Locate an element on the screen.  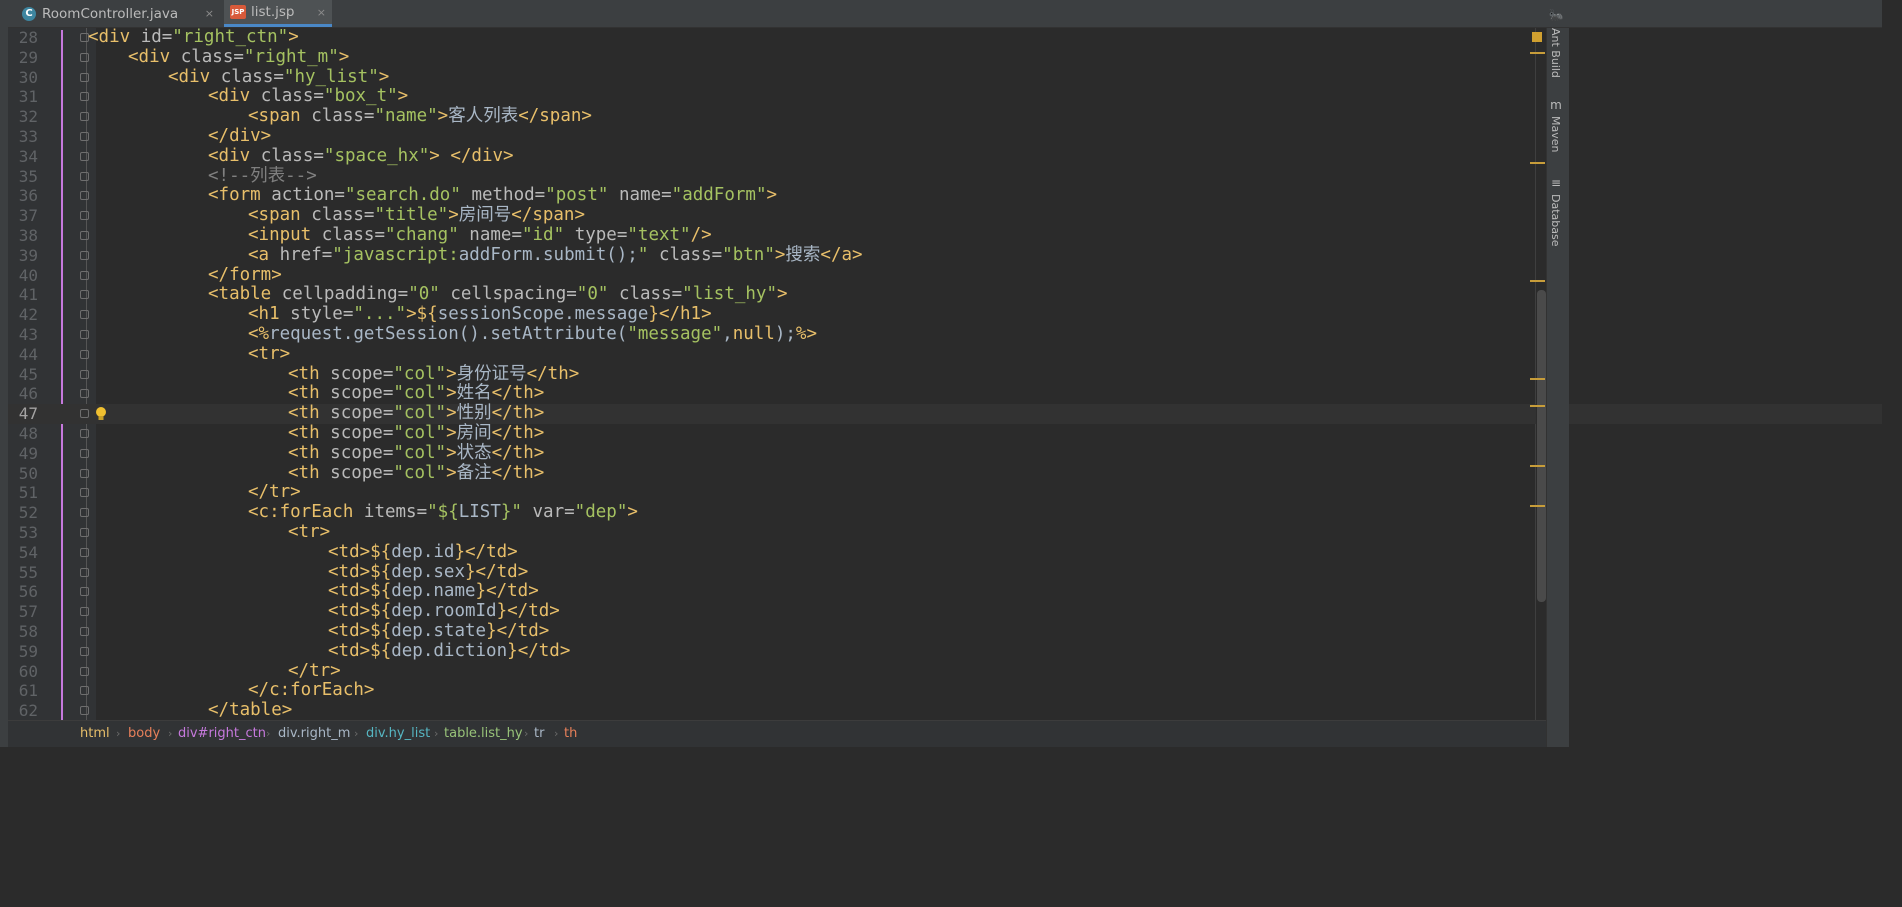
chevron-right-icon: › is located at coordinates (118, 733).